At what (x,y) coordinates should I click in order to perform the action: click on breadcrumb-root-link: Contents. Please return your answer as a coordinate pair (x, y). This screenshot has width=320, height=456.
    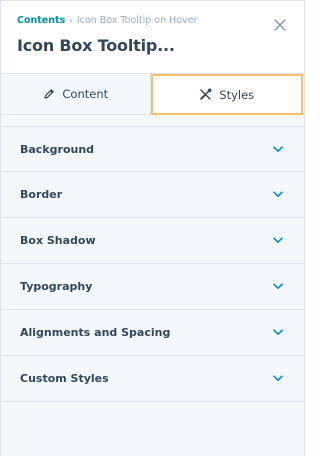
    Looking at the image, I should click on (41, 20).